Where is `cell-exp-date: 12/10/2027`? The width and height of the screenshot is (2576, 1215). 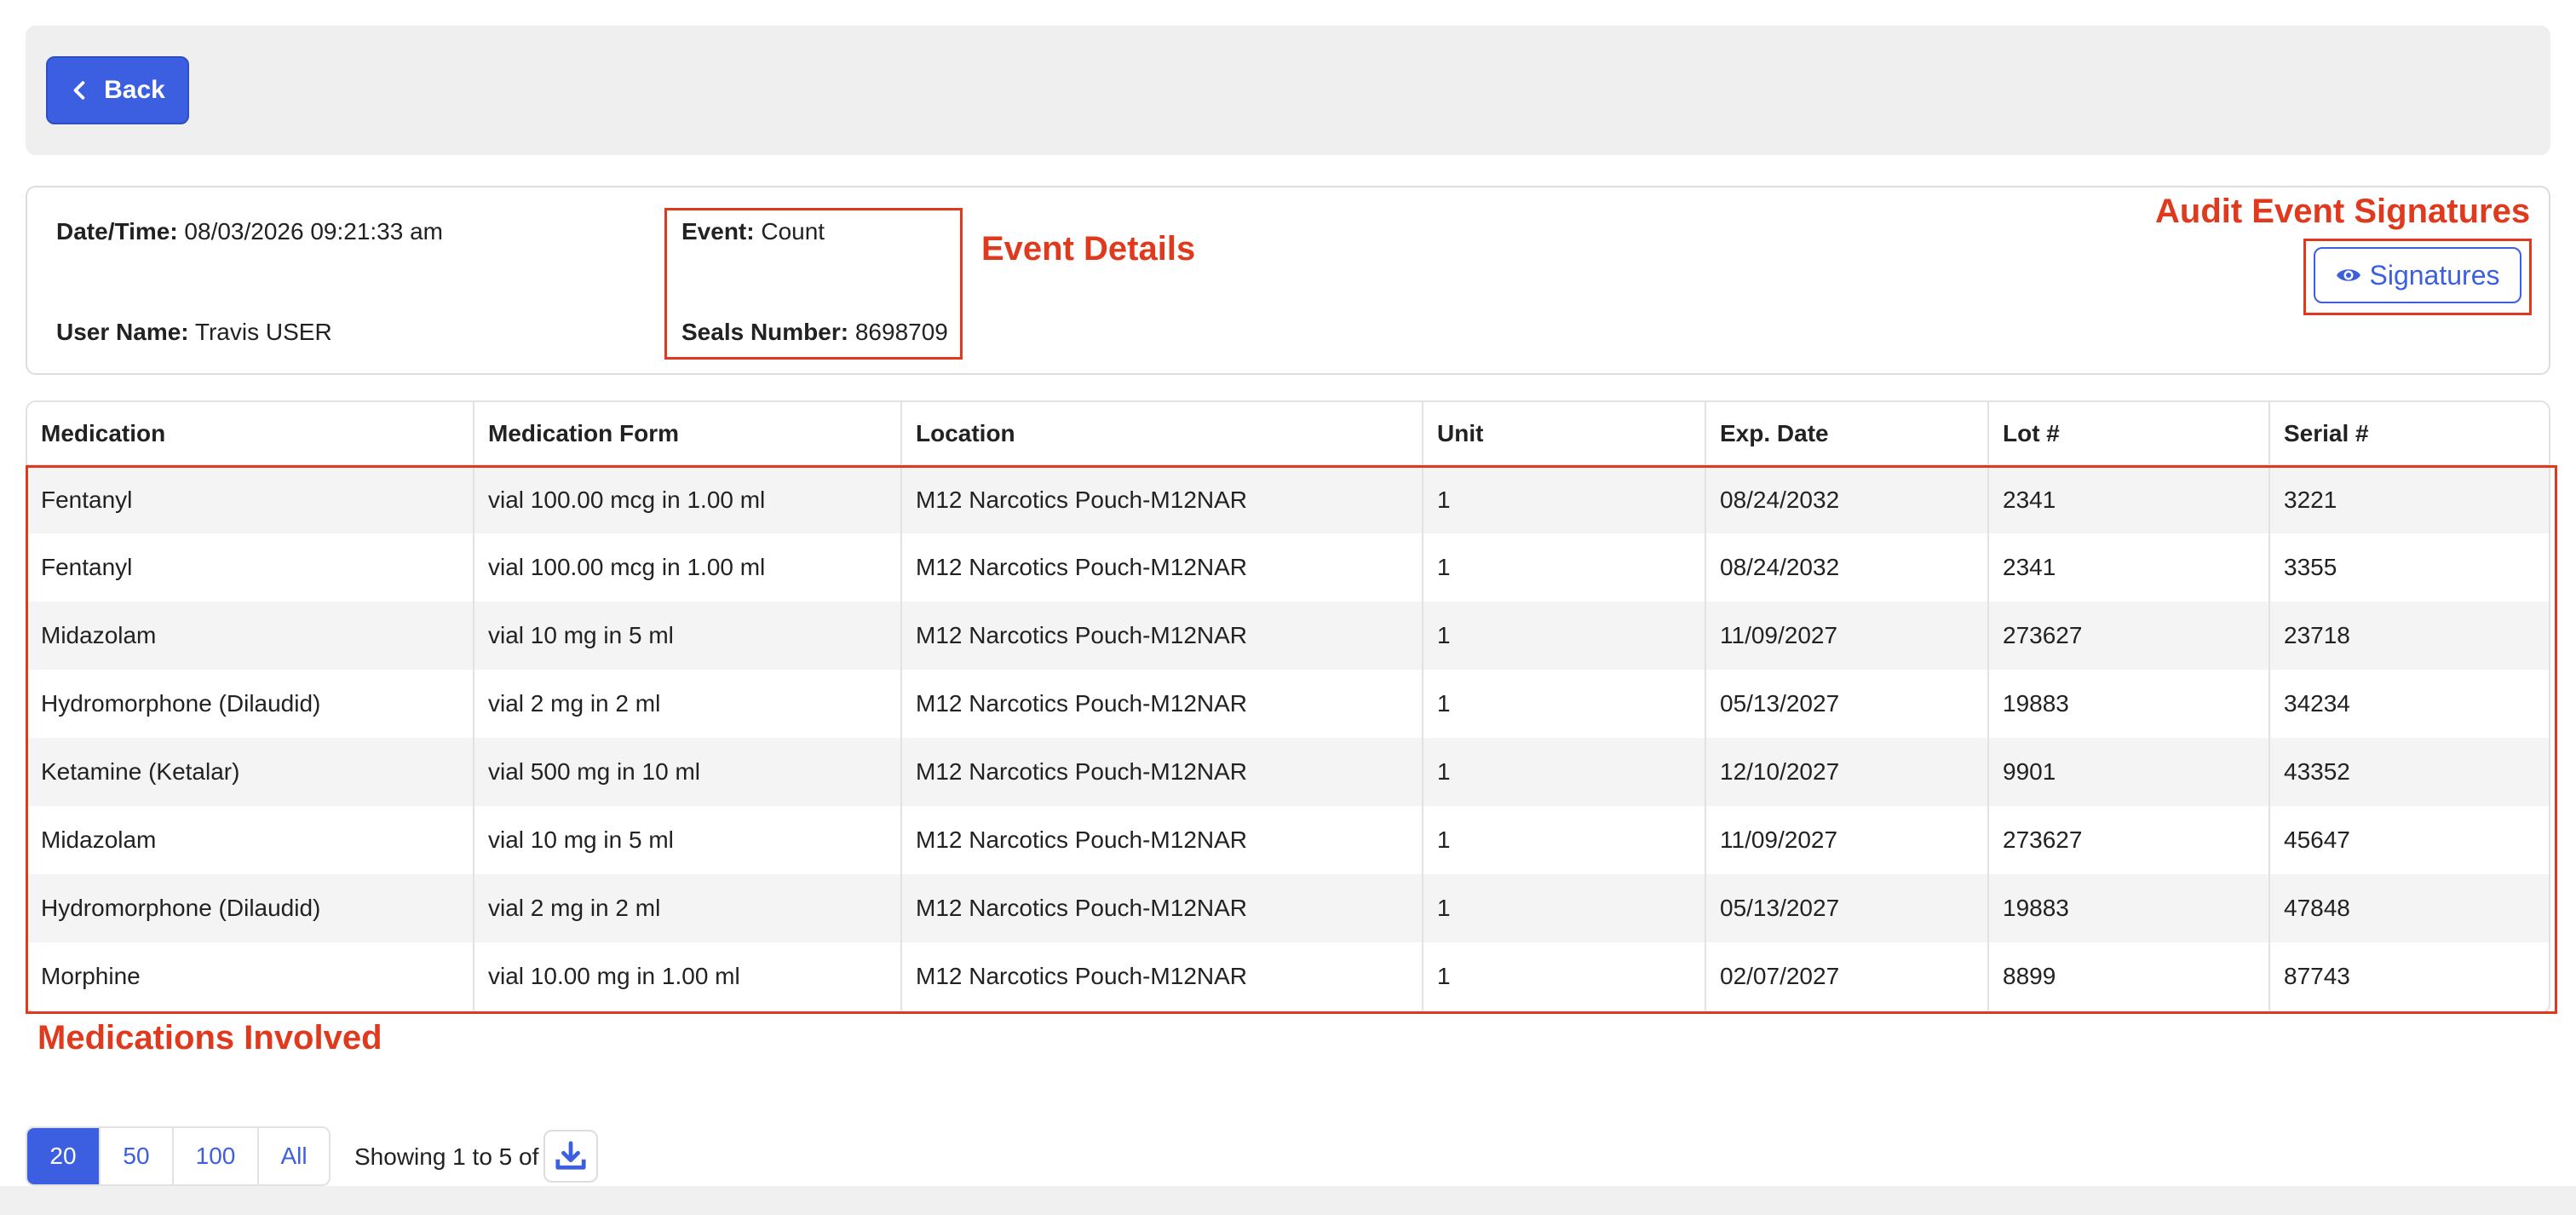
cell-exp-date: 12/10/2027 is located at coordinates (1847, 772).